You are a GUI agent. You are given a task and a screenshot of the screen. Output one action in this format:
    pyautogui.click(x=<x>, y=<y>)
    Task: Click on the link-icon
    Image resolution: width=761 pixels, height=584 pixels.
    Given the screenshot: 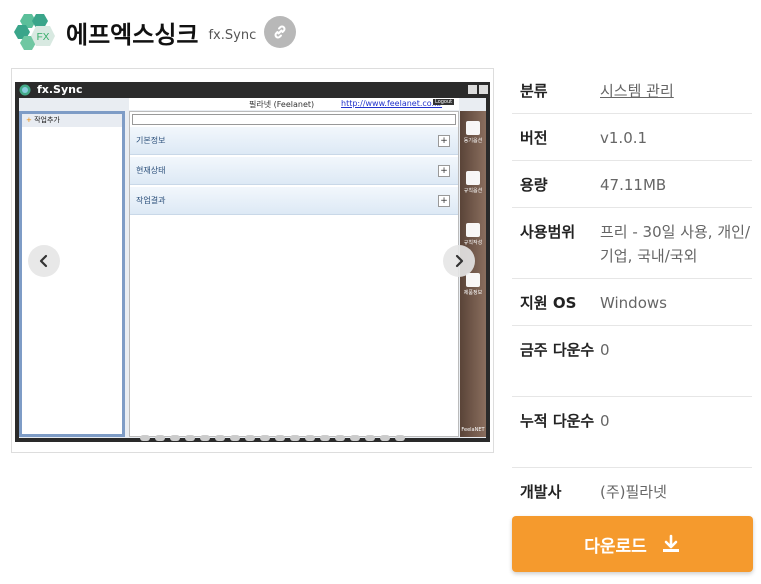 What is the action you would take?
    pyautogui.click(x=280, y=32)
    